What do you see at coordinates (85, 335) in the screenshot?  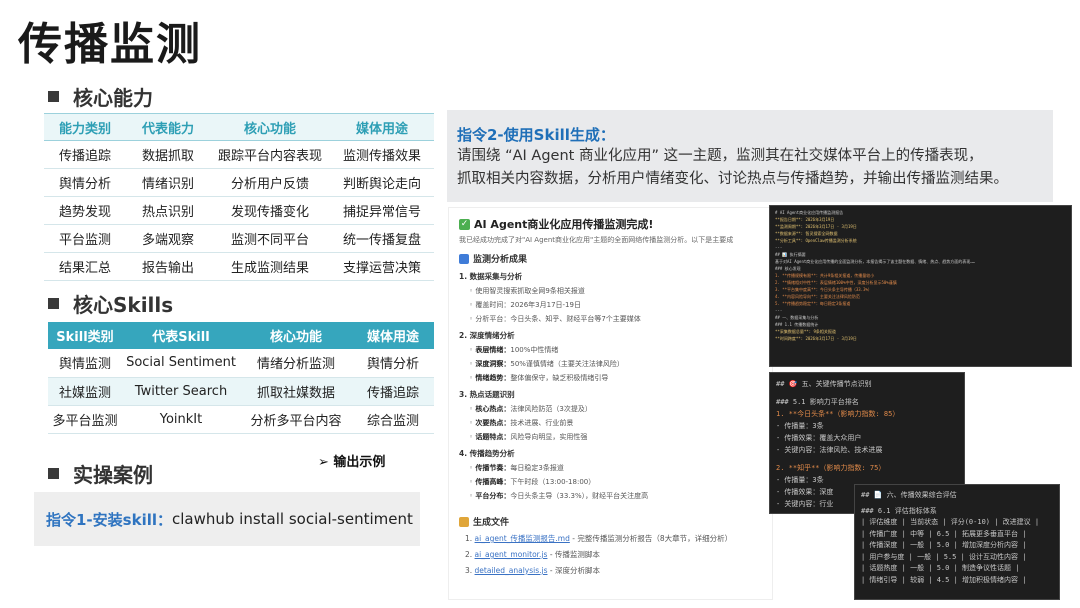 I see `col-header: Skill类别` at bounding box center [85, 335].